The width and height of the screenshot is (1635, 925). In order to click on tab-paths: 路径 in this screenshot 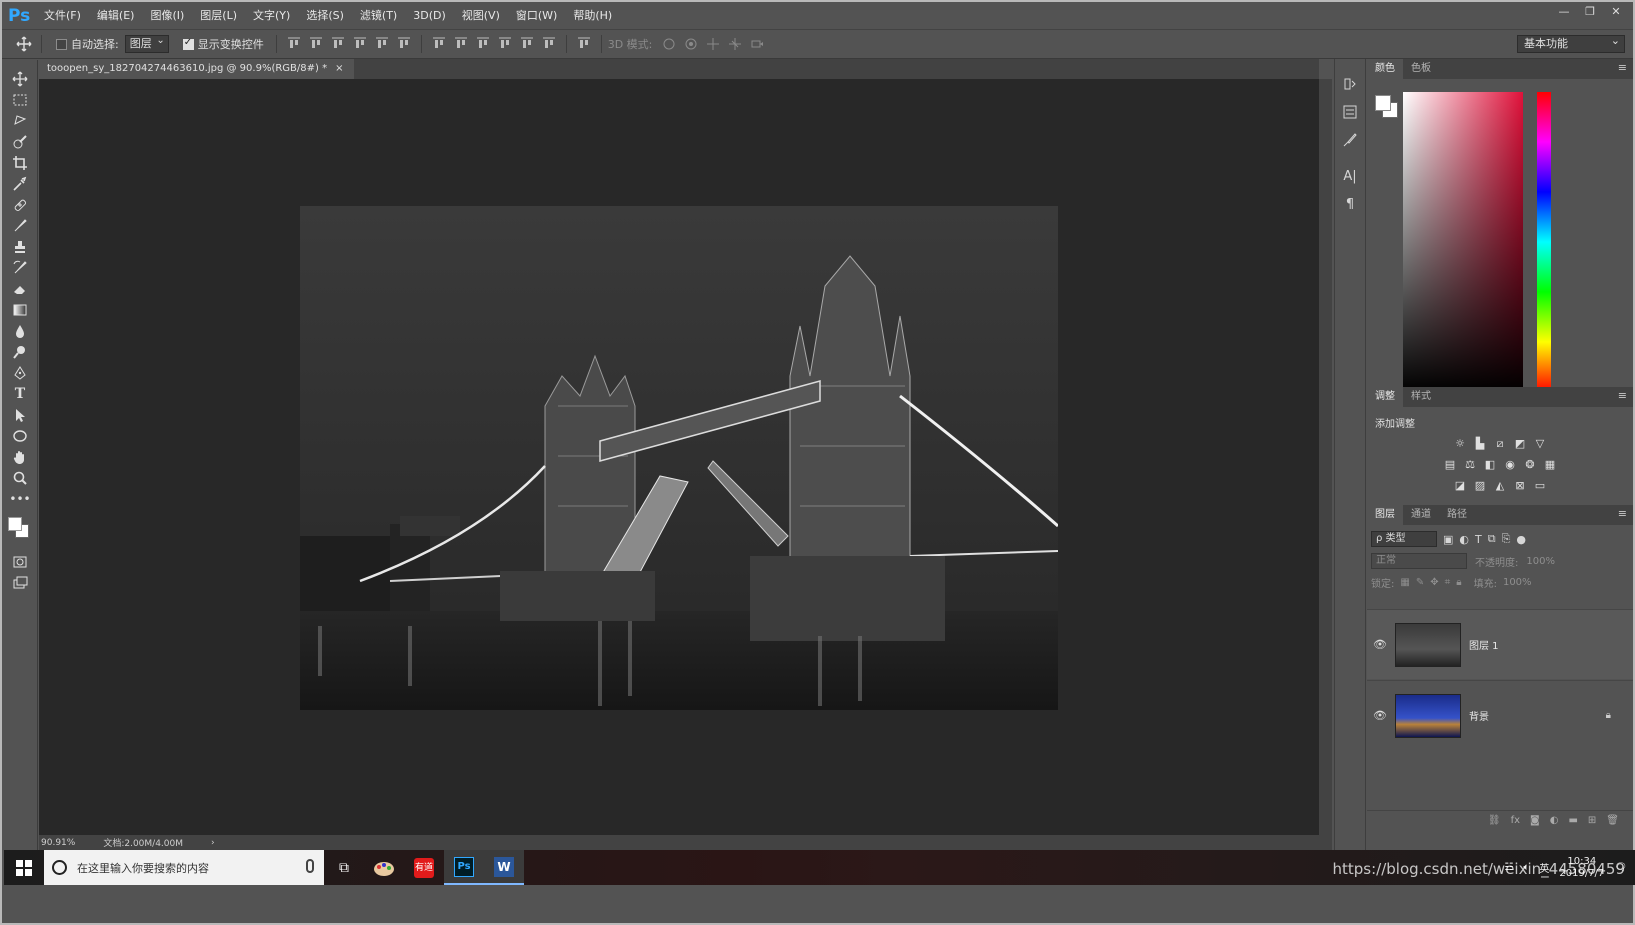, I will do `click(1457, 515)`.